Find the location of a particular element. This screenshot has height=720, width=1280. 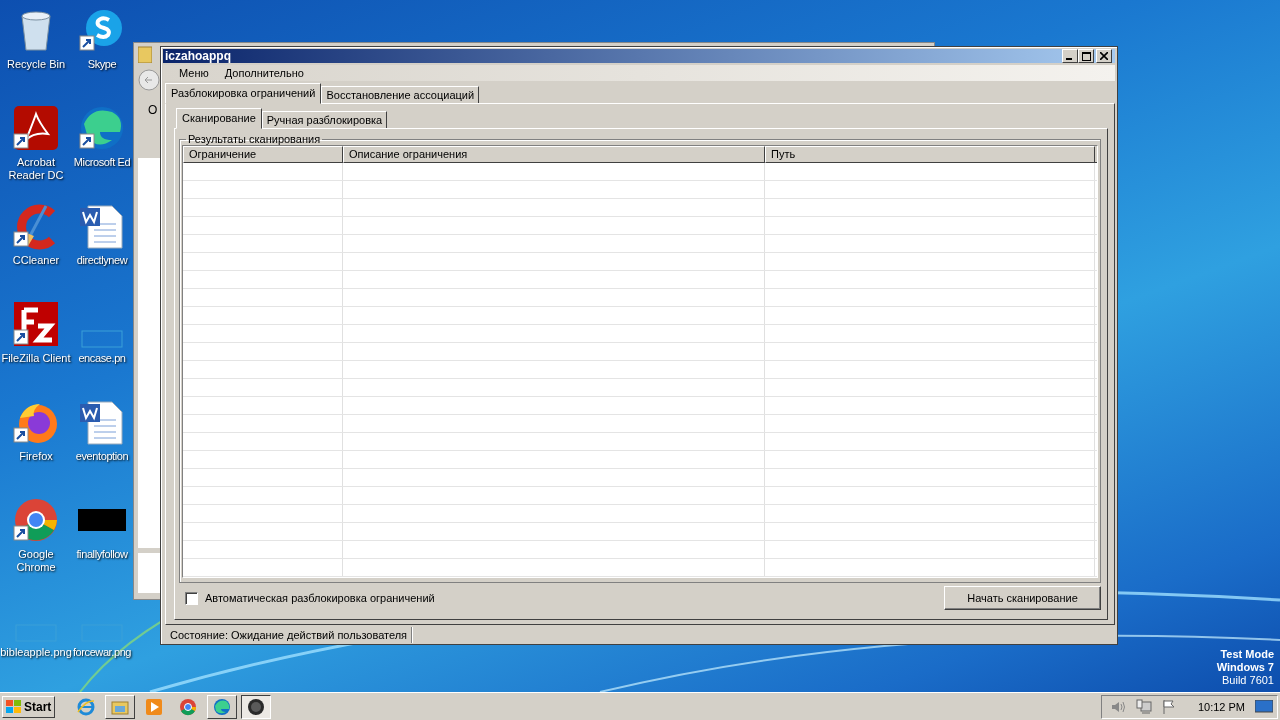

minimize-button is located at coordinates (1070, 56).